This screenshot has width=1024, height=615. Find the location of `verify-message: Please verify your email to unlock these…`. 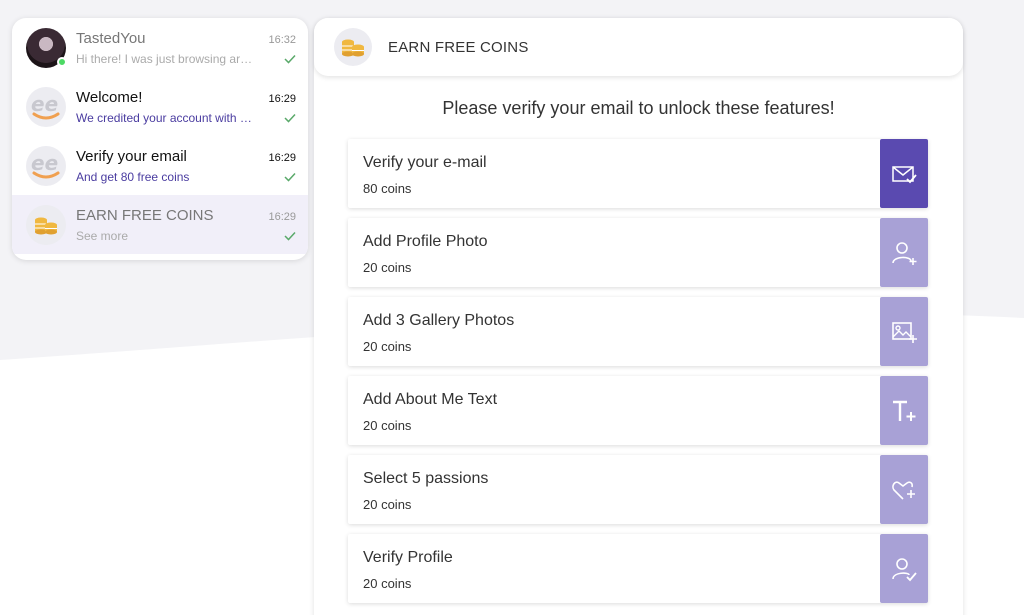

verify-message: Please verify your email to unlock these… is located at coordinates (638, 108).